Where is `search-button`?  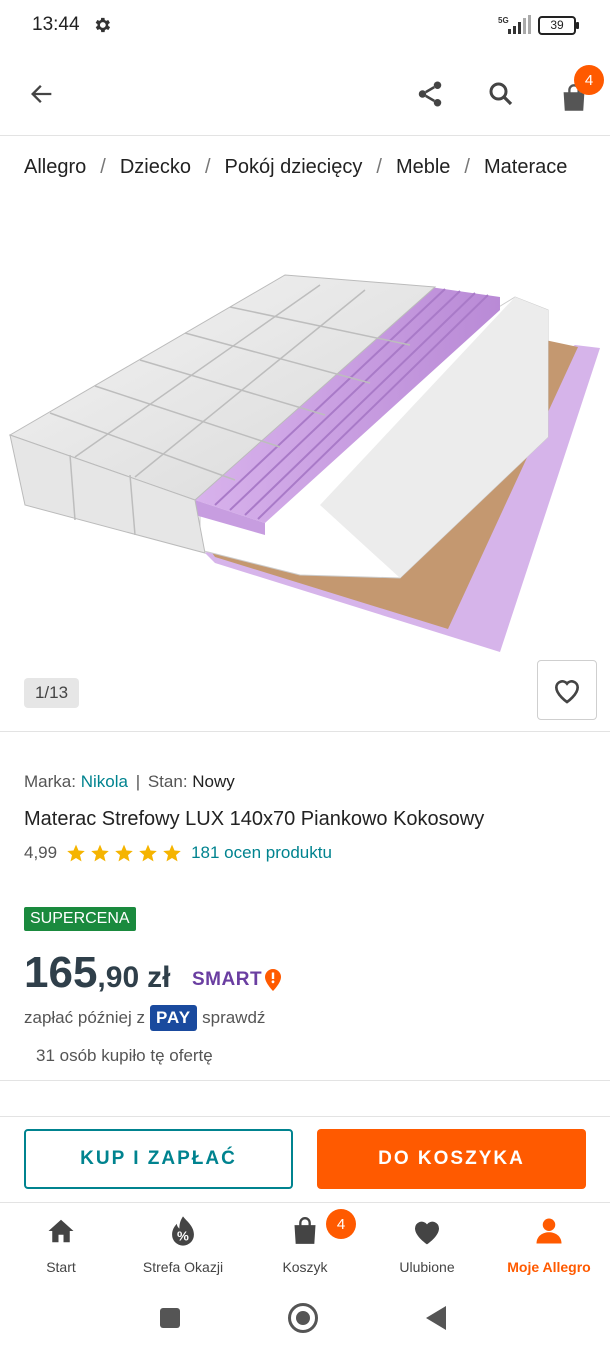
search-button is located at coordinates (501, 94).